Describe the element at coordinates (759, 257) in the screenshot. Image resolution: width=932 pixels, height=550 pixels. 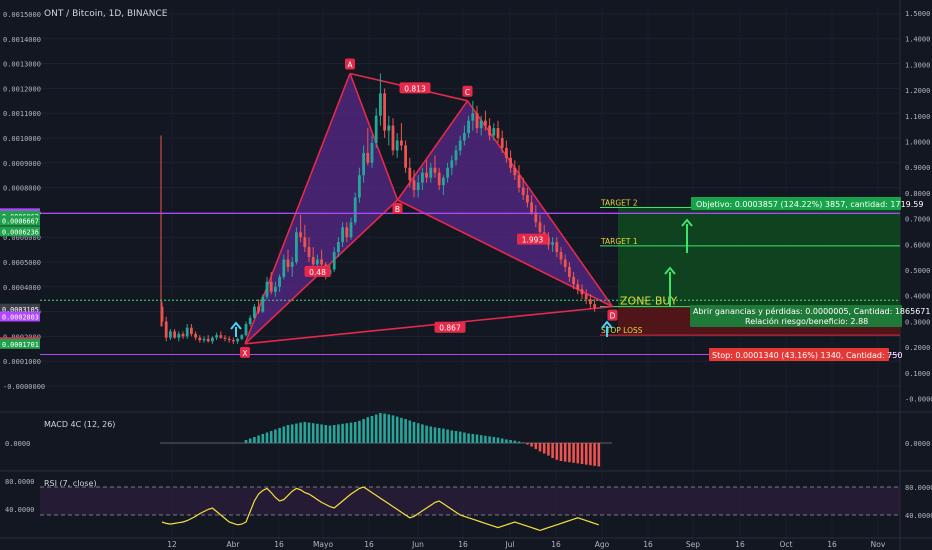
I see `target-zone` at that location.